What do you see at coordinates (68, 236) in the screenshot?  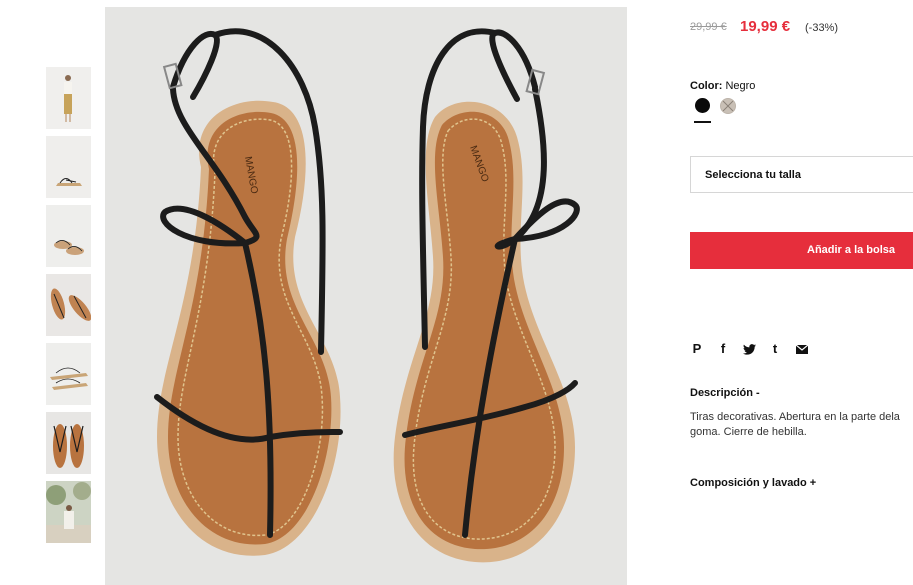 I see `thumbnail-pair-top` at bounding box center [68, 236].